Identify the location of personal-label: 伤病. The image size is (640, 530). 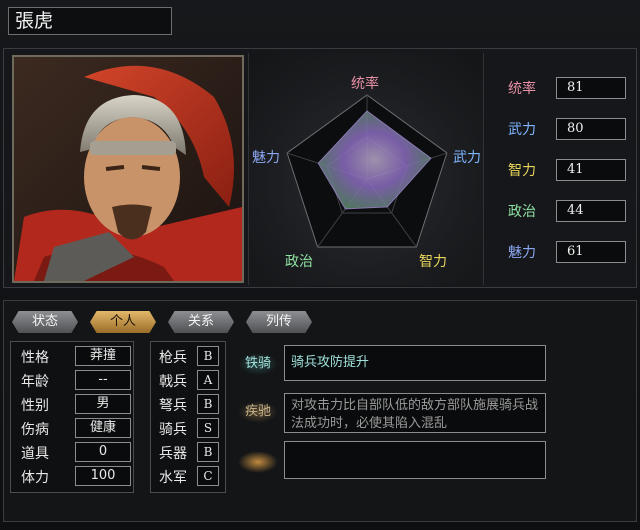
(35, 430).